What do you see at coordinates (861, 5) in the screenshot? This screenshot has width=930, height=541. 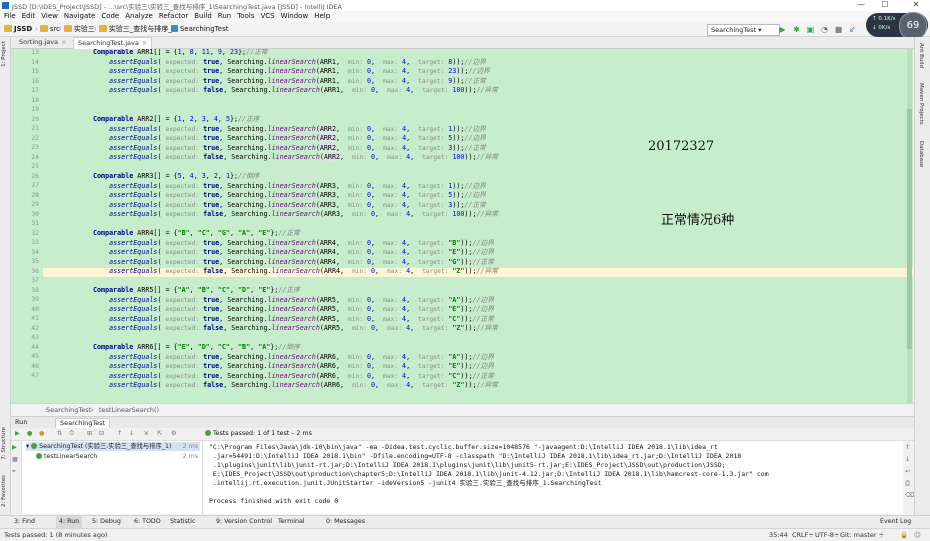 I see `minimize-button: —` at bounding box center [861, 5].